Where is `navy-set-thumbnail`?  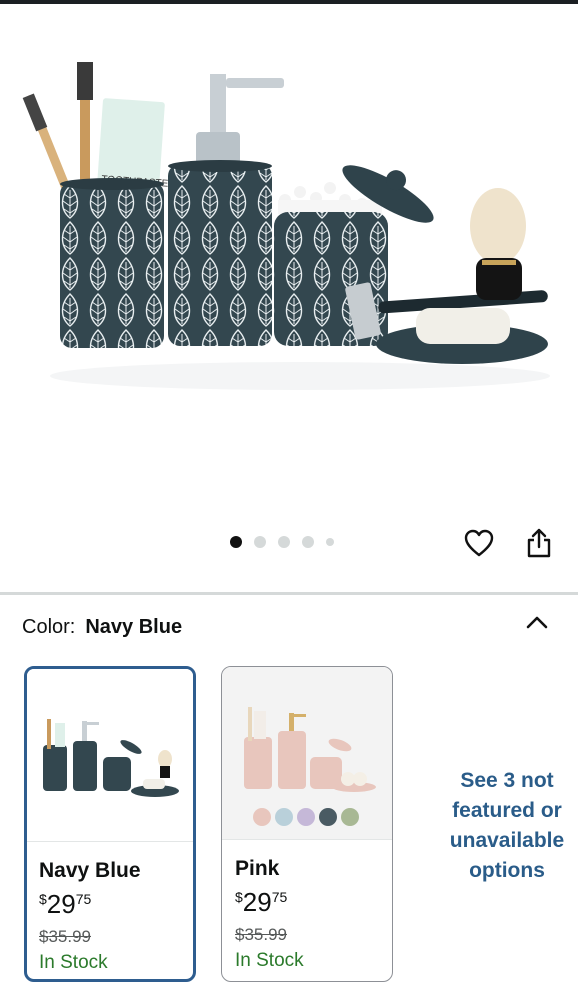
navy-set-thumbnail is located at coordinates (111, 758).